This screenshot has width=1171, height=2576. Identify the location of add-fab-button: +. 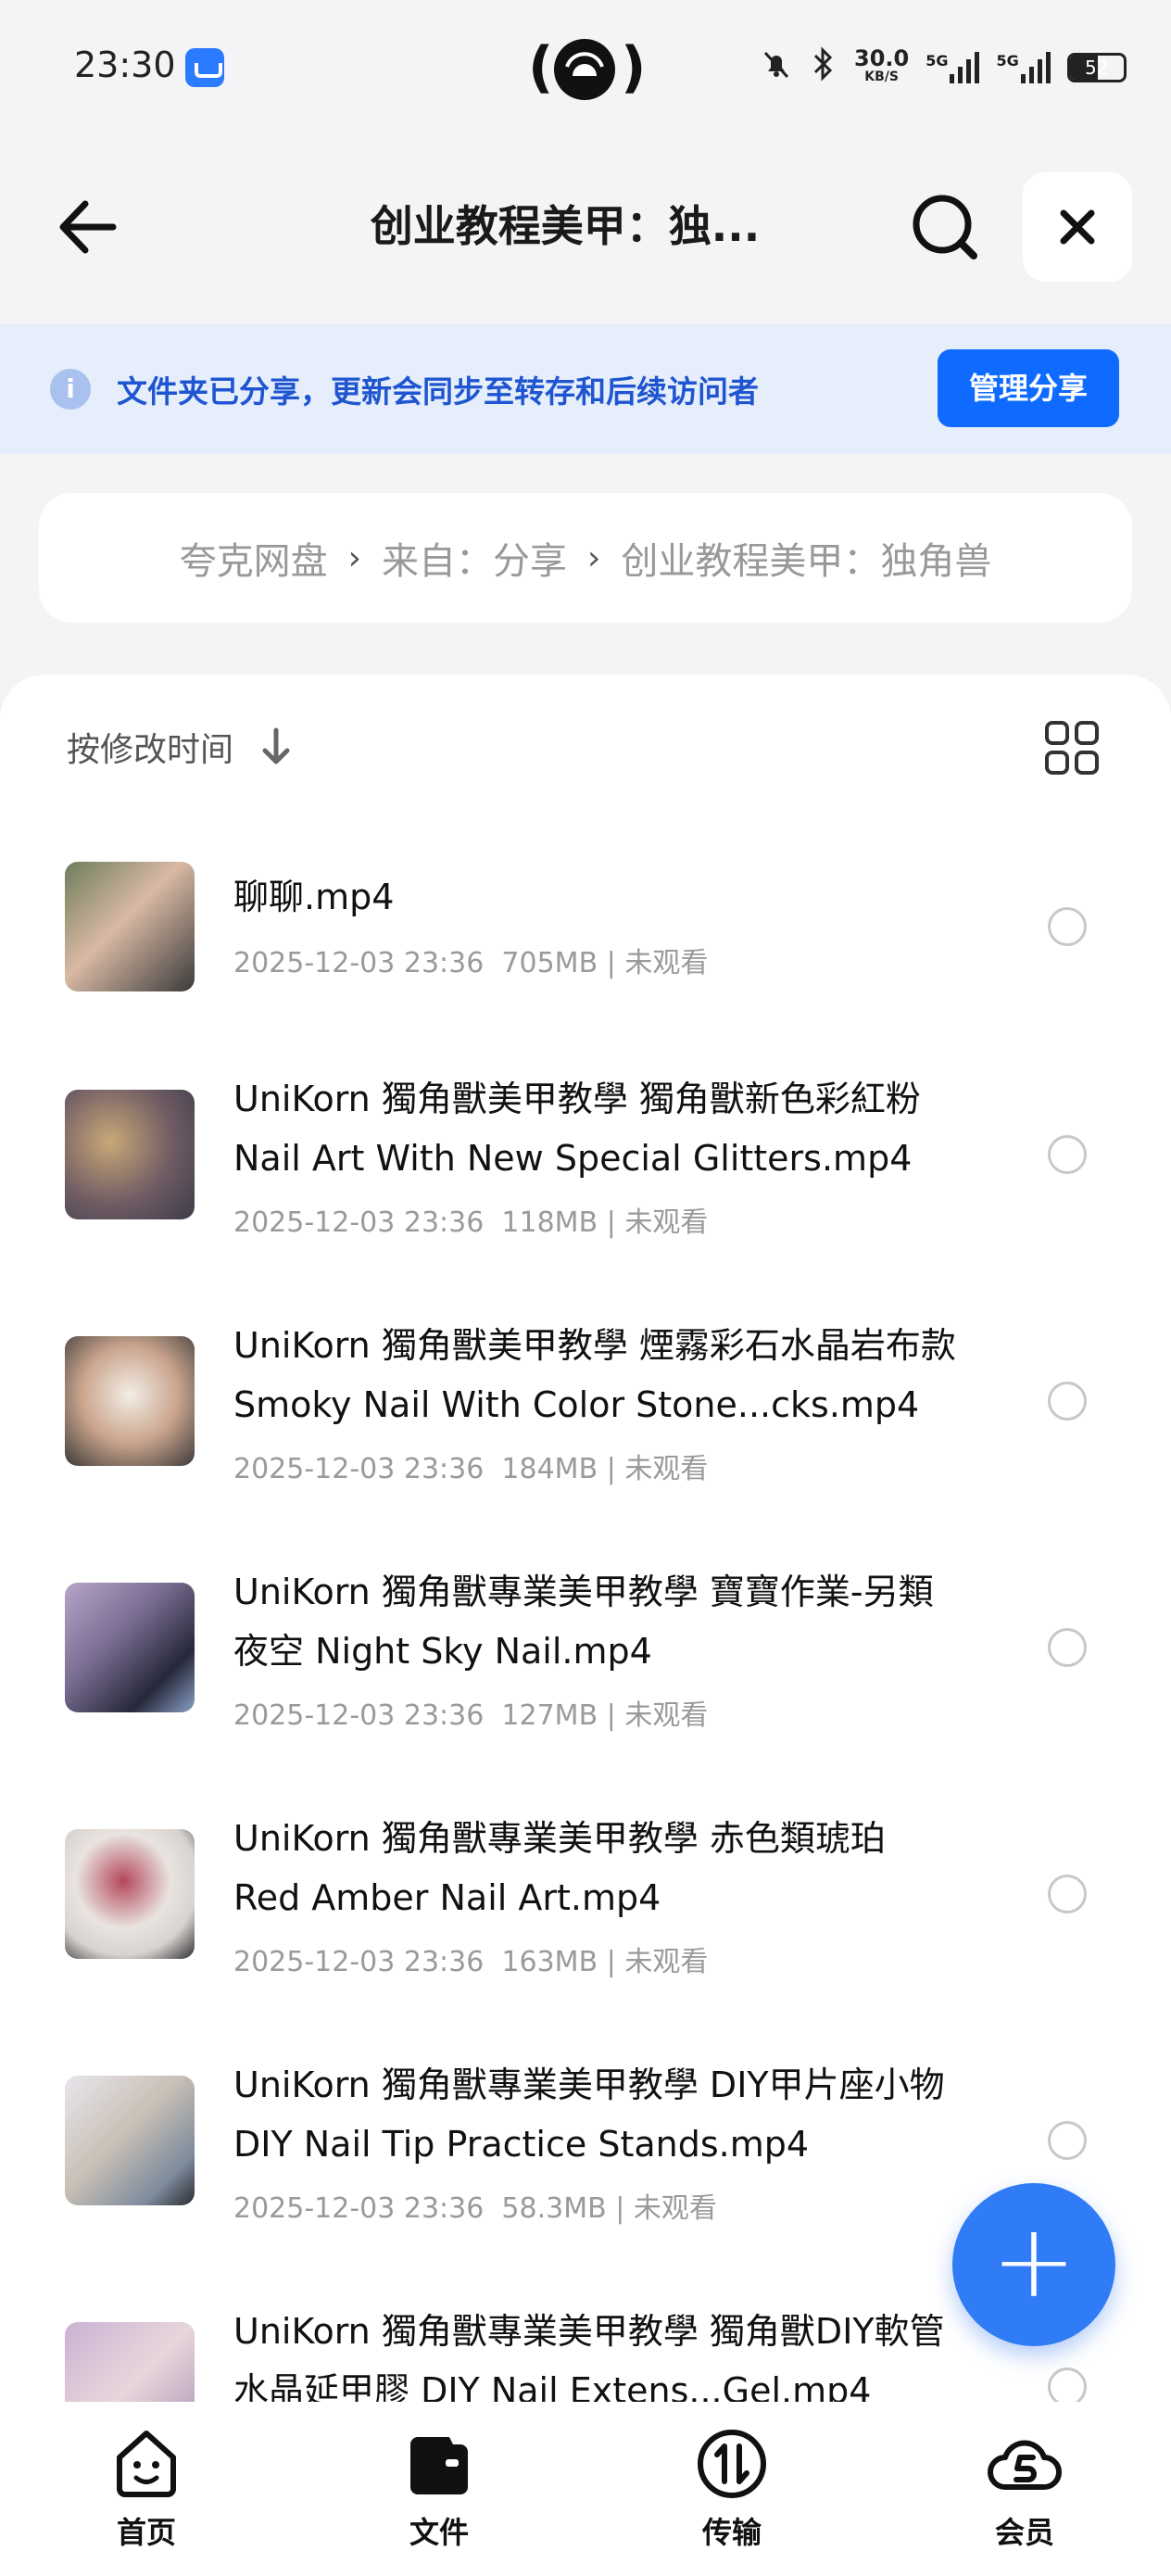
(1034, 2264).